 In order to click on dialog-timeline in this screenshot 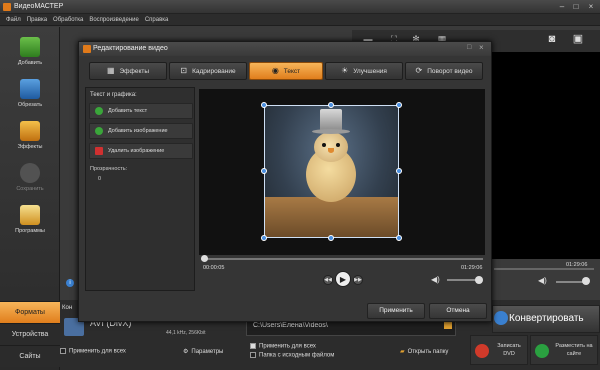, I will do `click(342, 259)`.